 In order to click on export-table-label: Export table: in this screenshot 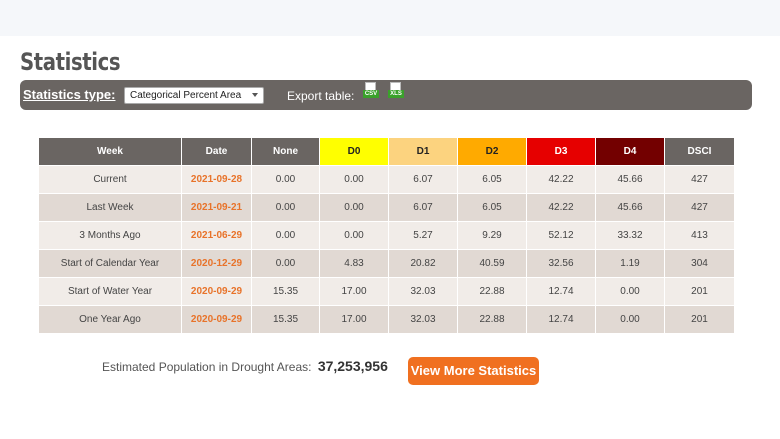, I will do `click(321, 96)`.